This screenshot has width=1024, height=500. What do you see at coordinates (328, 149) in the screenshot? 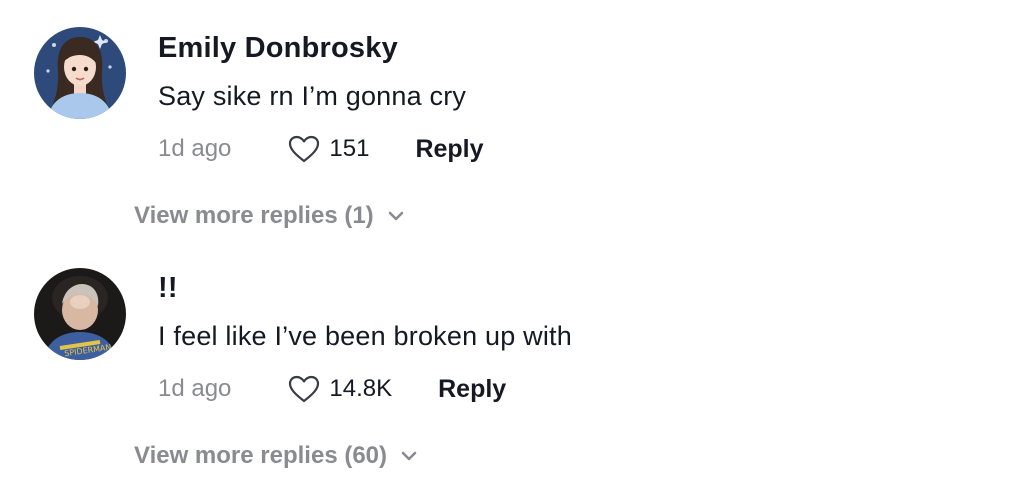
I see `like-button: 151` at bounding box center [328, 149].